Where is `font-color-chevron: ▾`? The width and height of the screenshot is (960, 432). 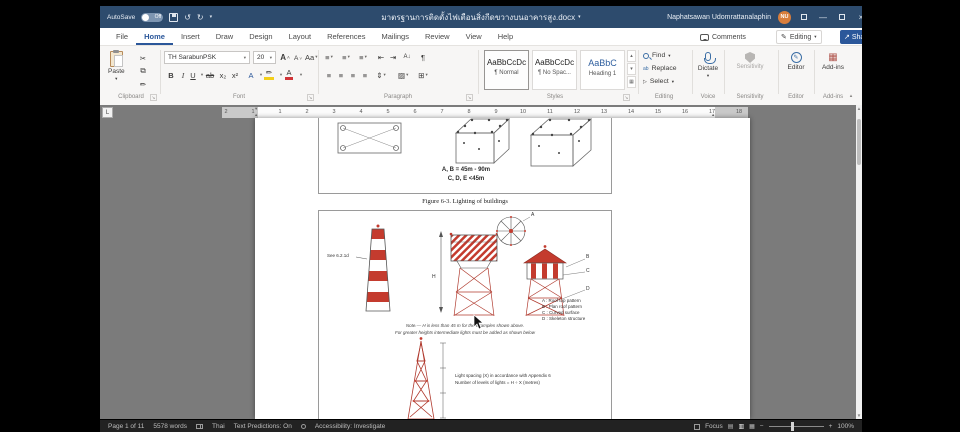 font-color-chevron: ▾ is located at coordinates (301, 75).